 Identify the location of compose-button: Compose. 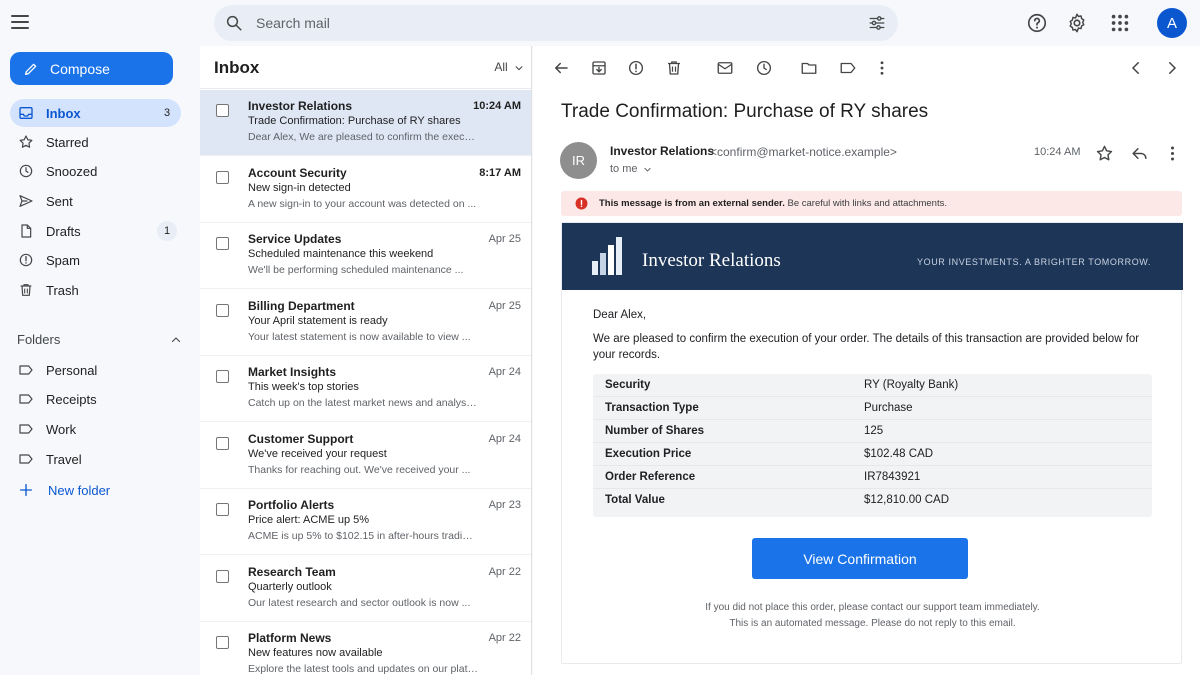
(91, 68).